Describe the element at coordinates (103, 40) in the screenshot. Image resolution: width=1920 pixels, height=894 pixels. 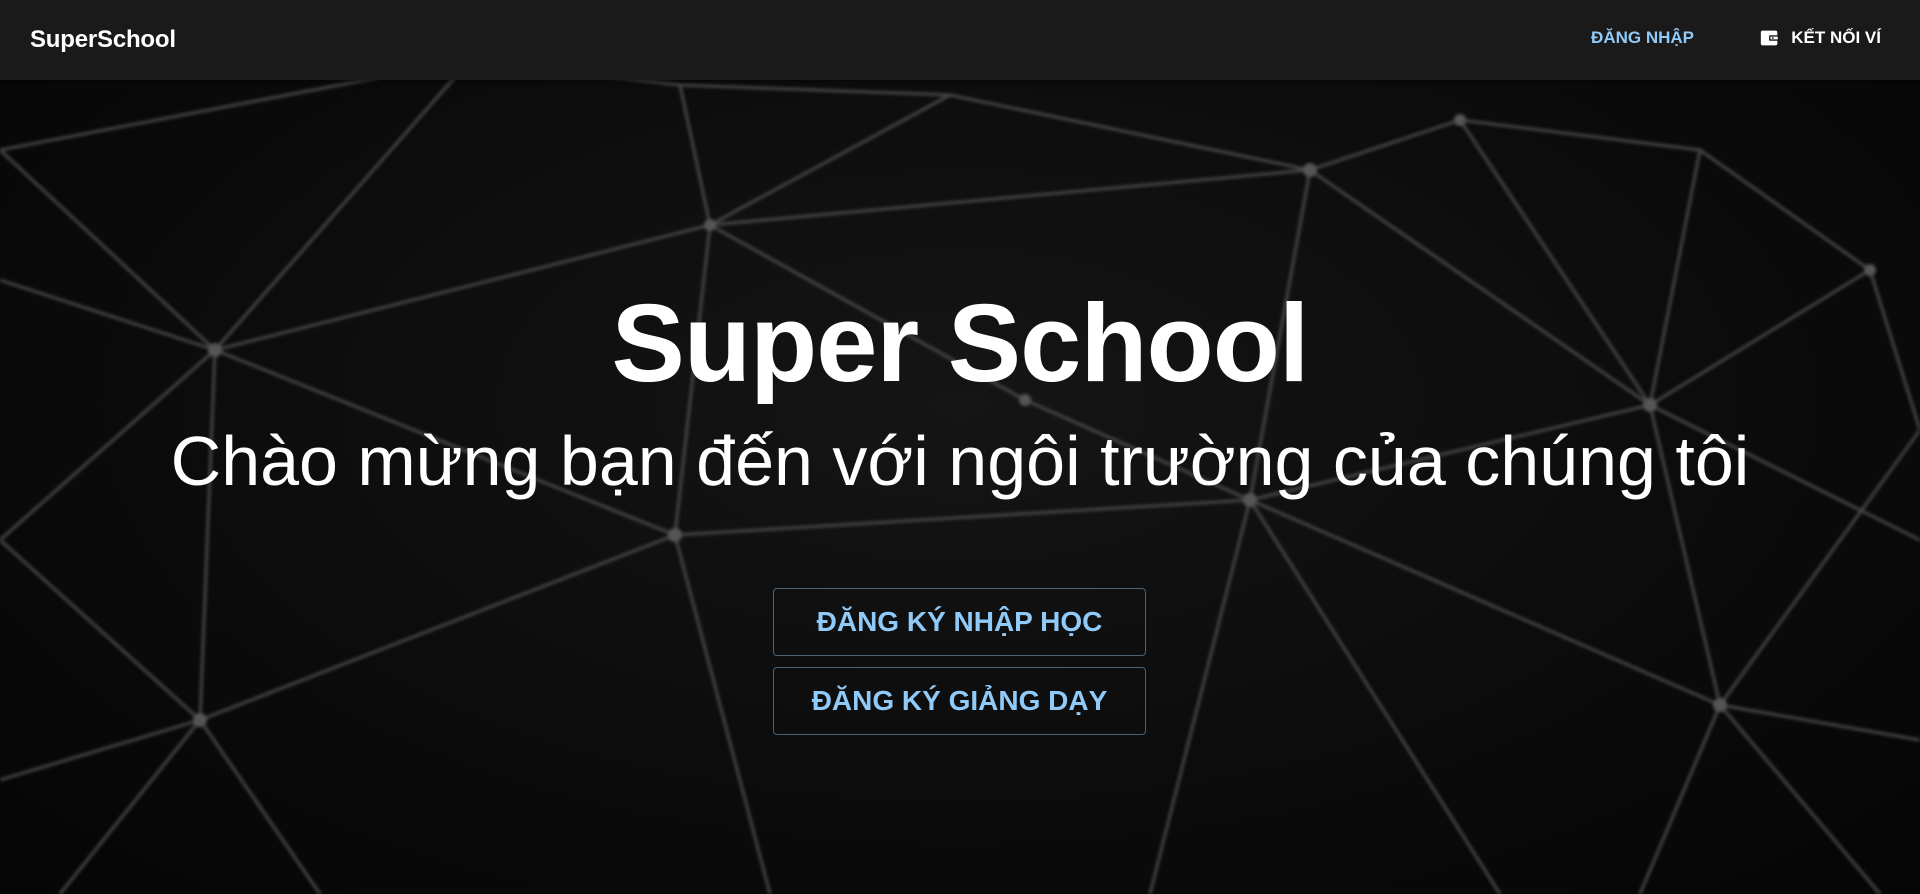
I see `brand-logo-text: SuperSchool` at that location.